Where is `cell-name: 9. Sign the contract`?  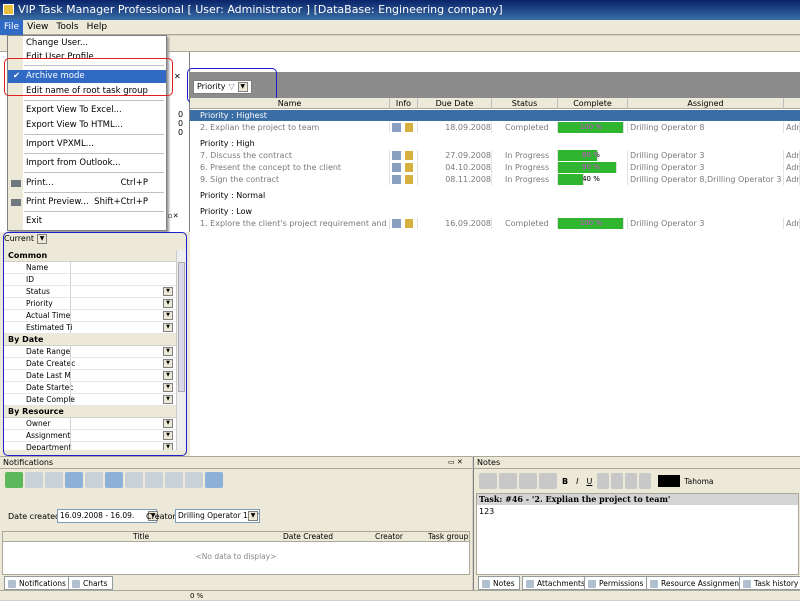
cell-name: 9. Sign the contract is located at coordinates (294, 179).